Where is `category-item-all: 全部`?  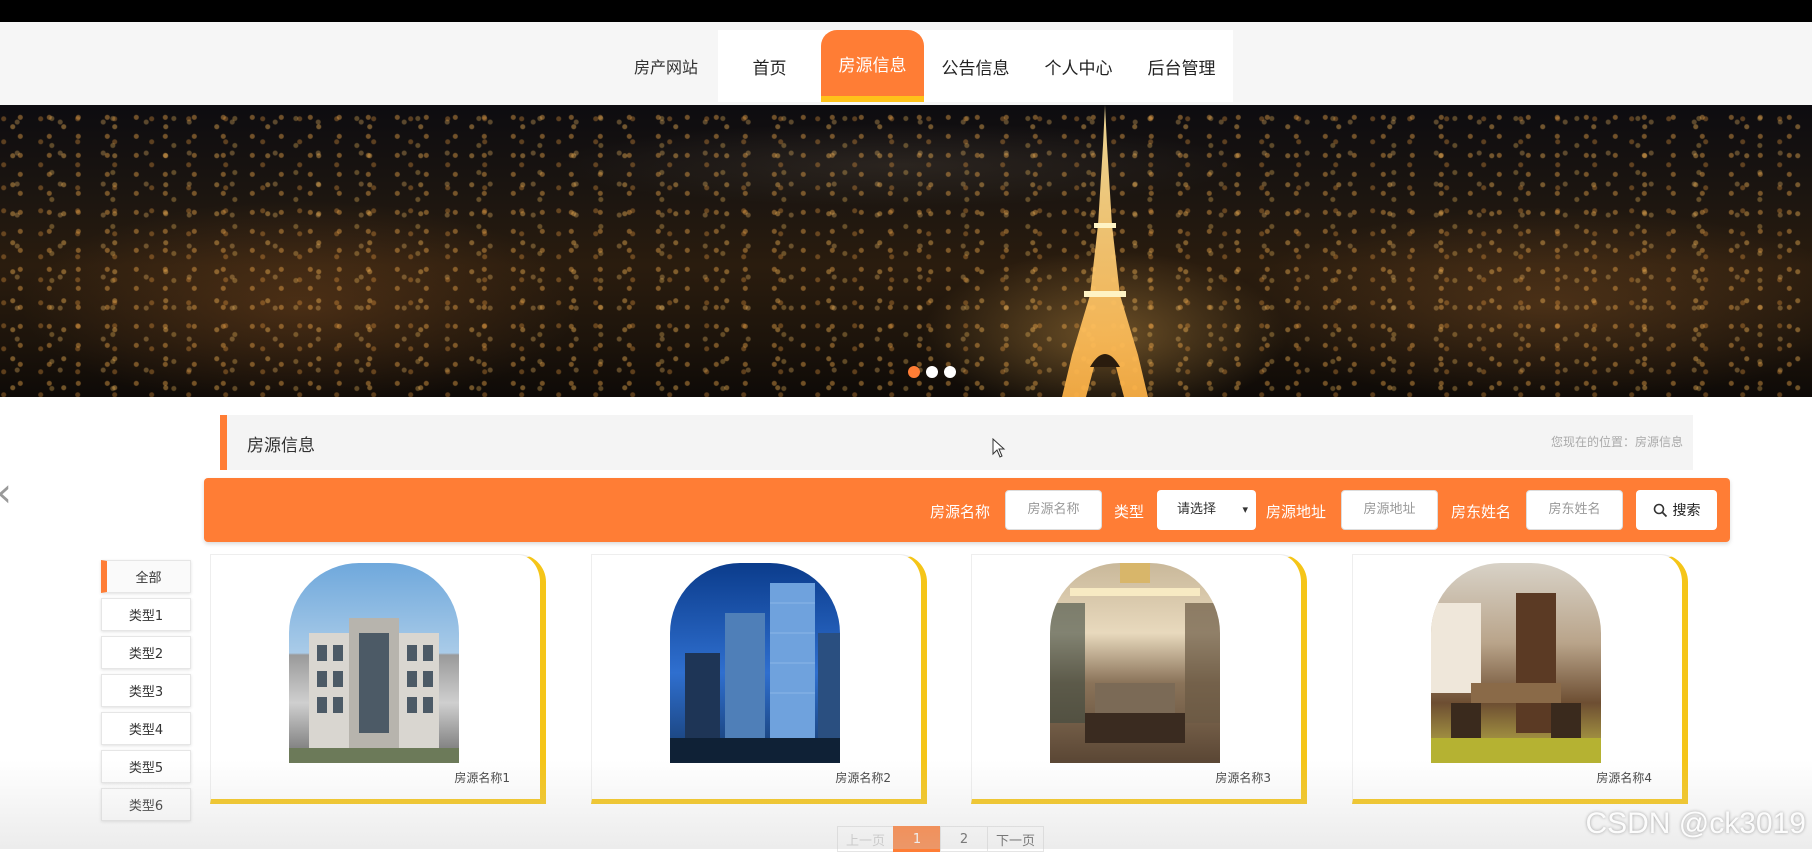 category-item-all: 全部 is located at coordinates (146, 576).